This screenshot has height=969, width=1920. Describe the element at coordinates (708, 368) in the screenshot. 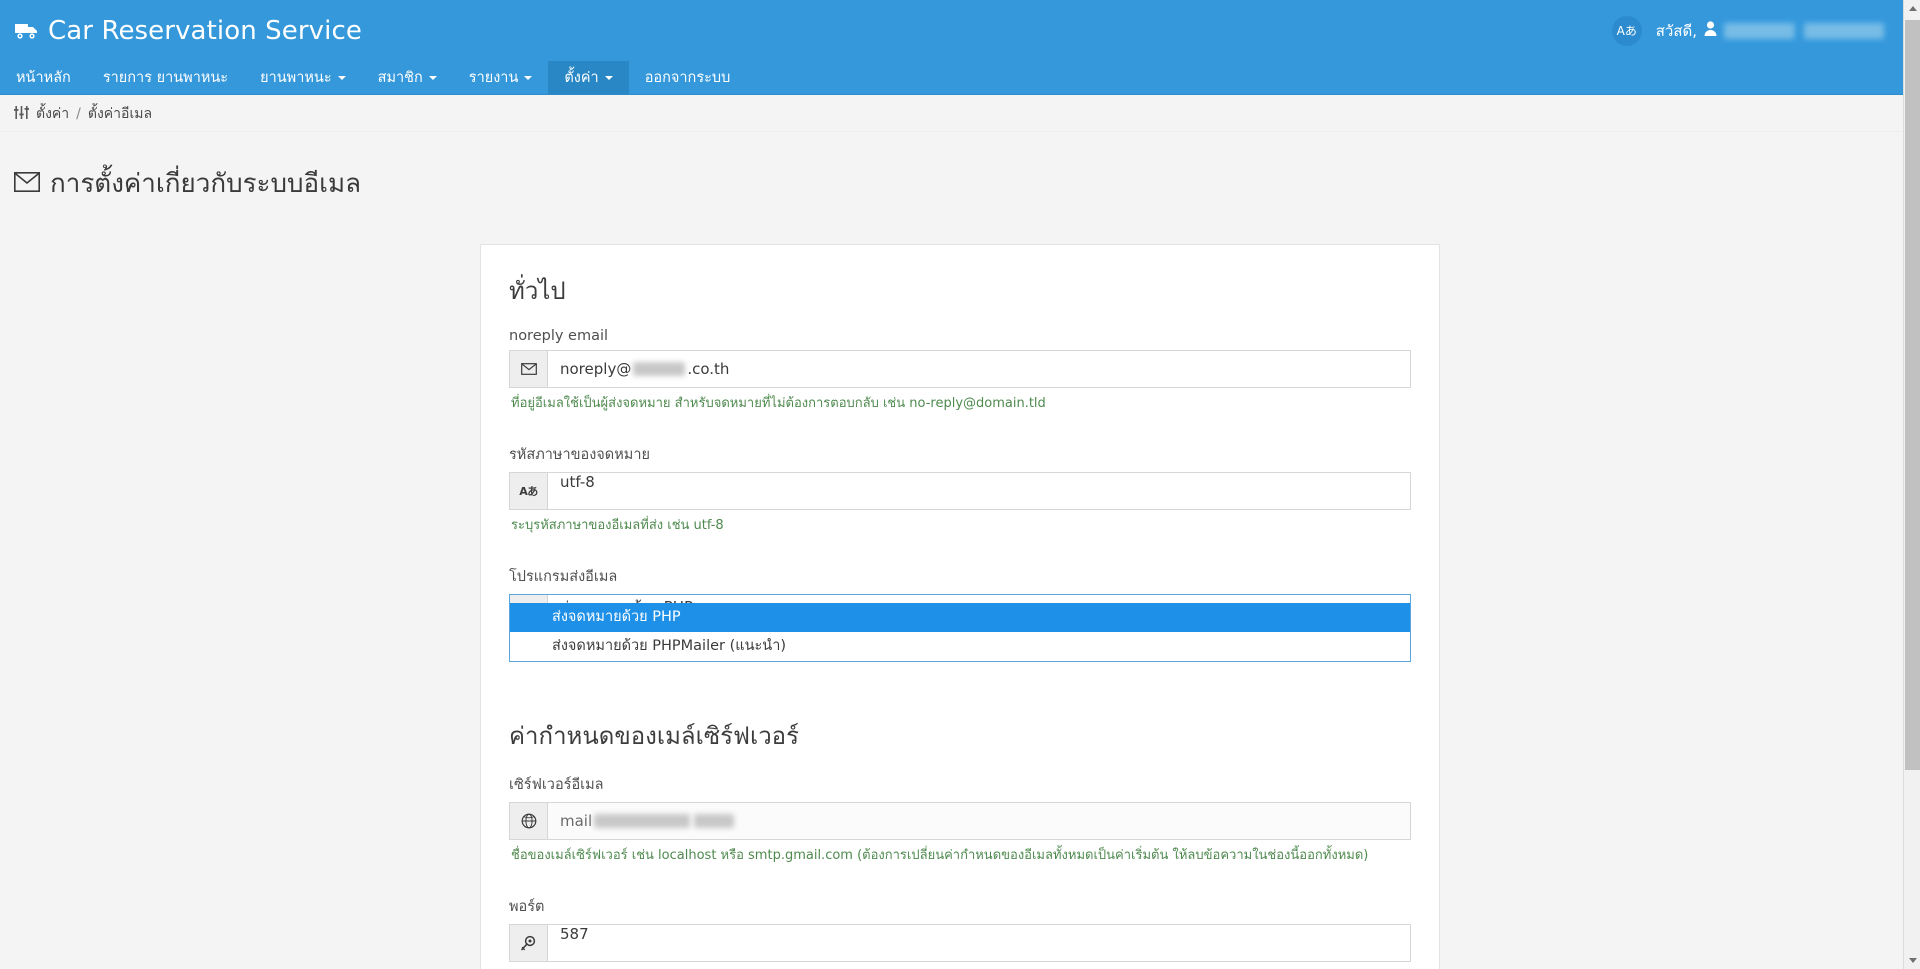

I see `noreply-email-value-suffix: .co.th` at that location.